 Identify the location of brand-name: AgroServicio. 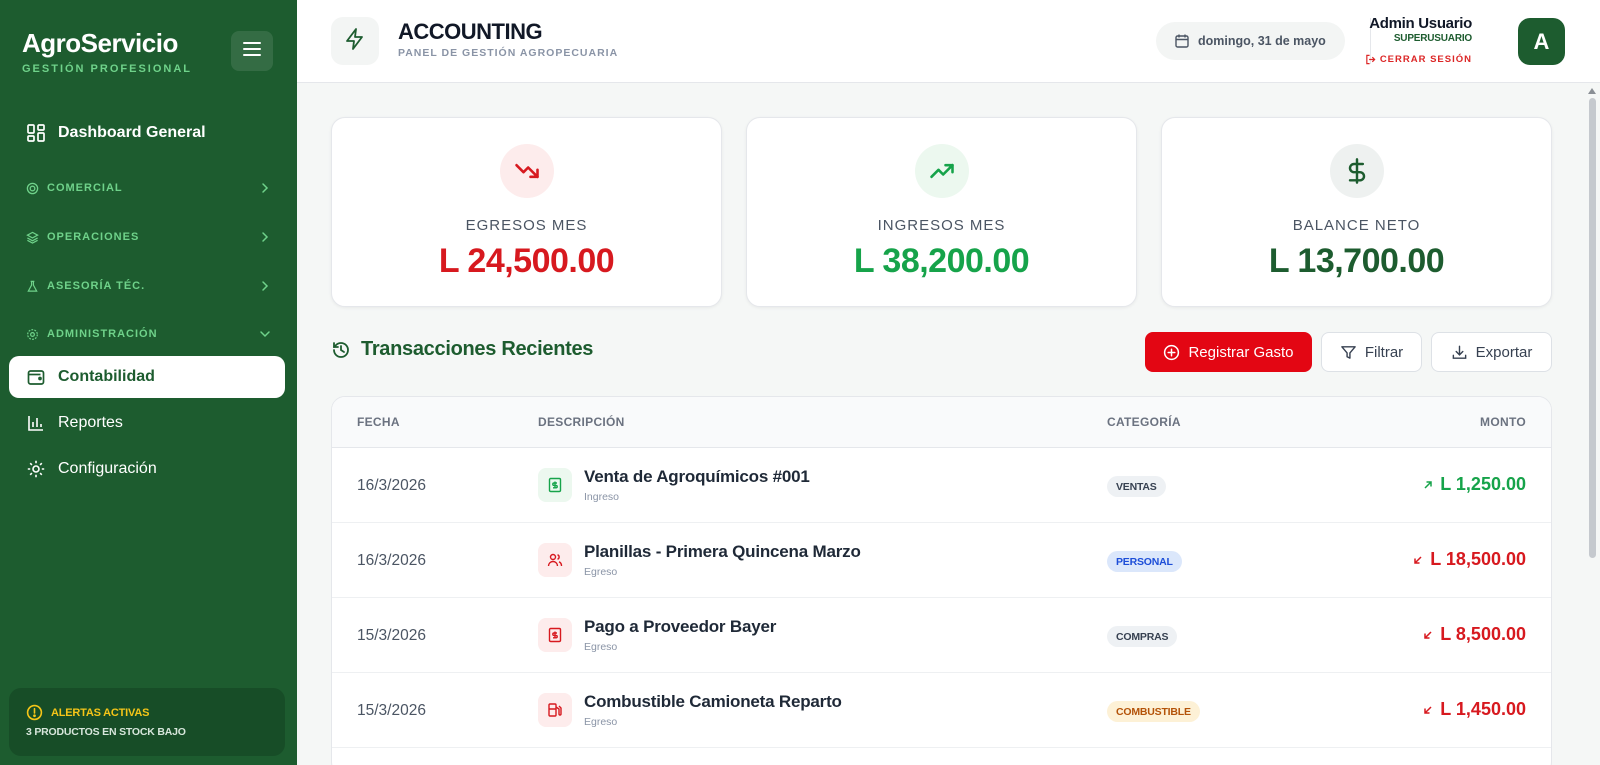
(100, 43).